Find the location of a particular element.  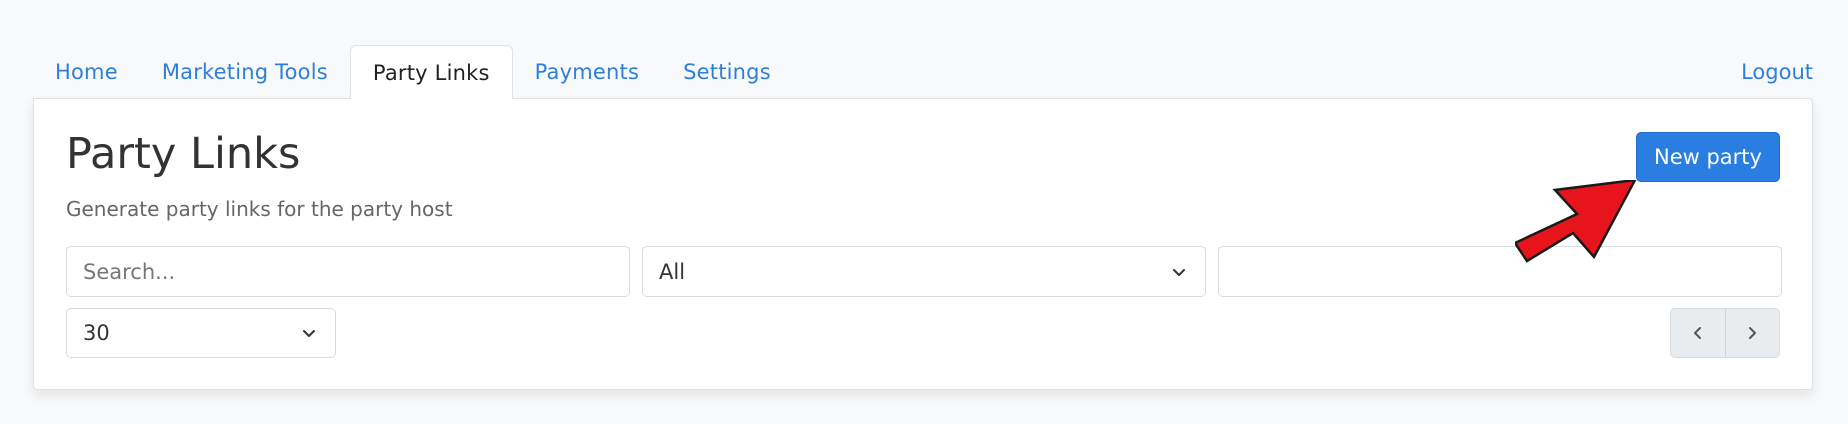

chevron-right-icon is located at coordinates (1753, 333).